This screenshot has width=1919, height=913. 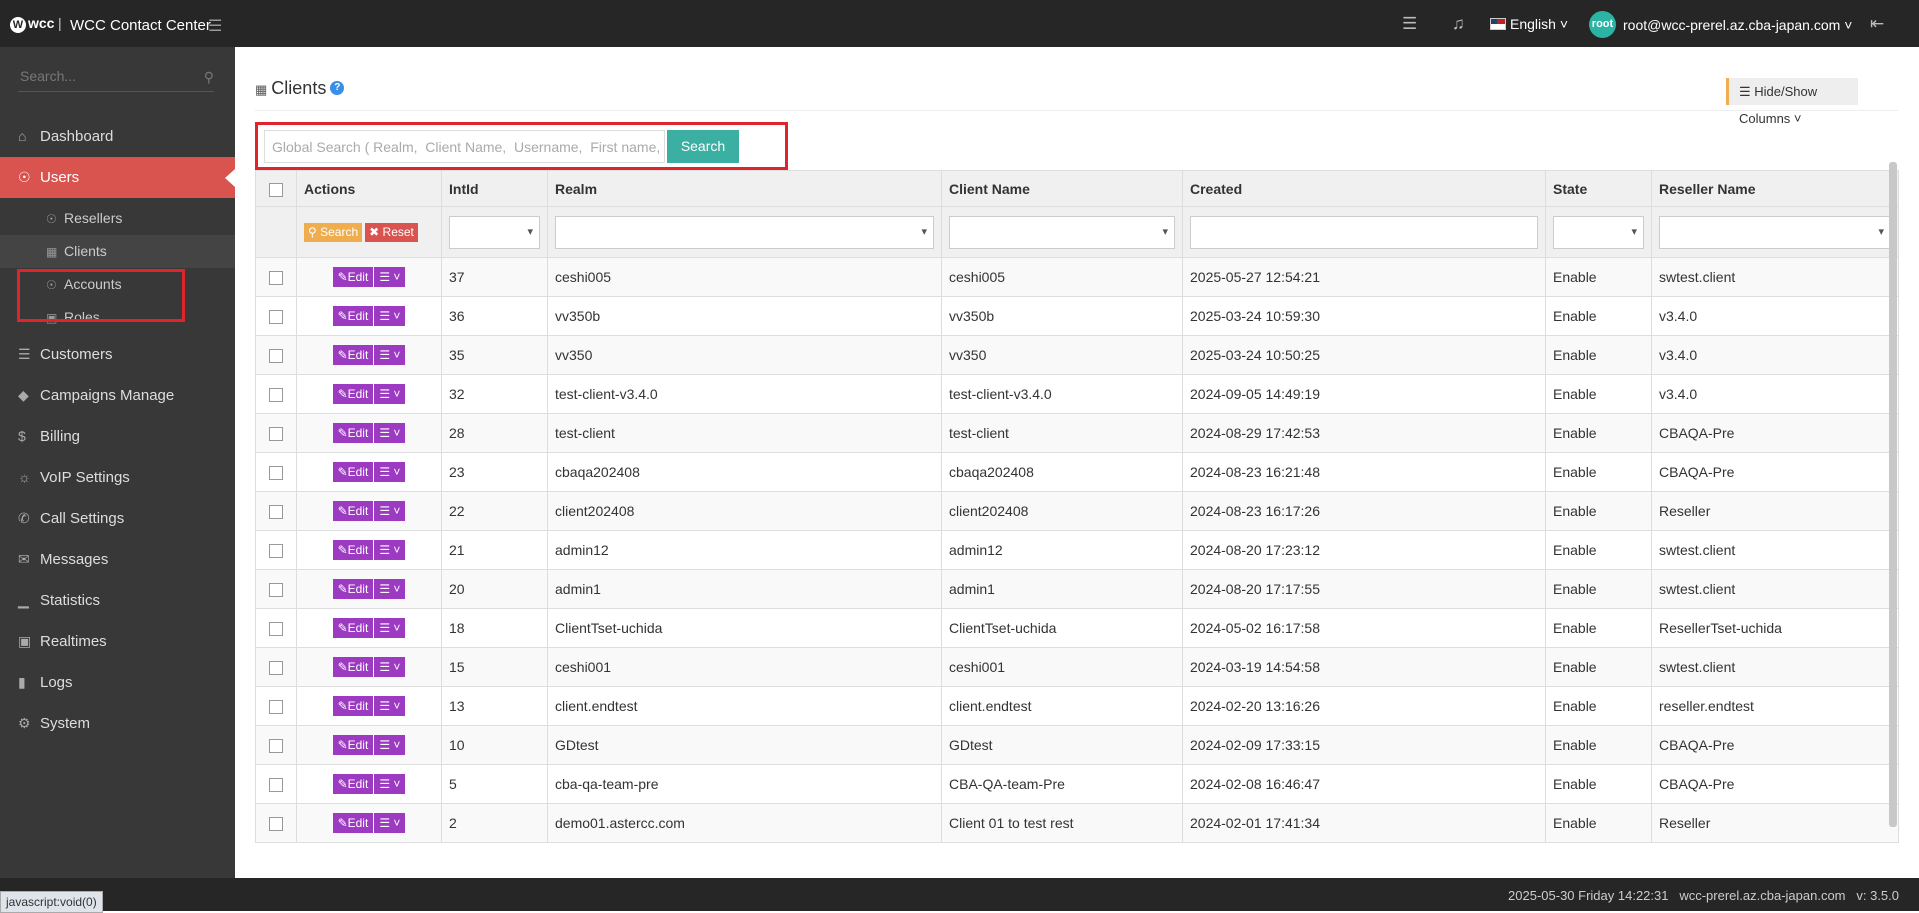 I want to click on filter-client-name-select, so click(x=1062, y=232).